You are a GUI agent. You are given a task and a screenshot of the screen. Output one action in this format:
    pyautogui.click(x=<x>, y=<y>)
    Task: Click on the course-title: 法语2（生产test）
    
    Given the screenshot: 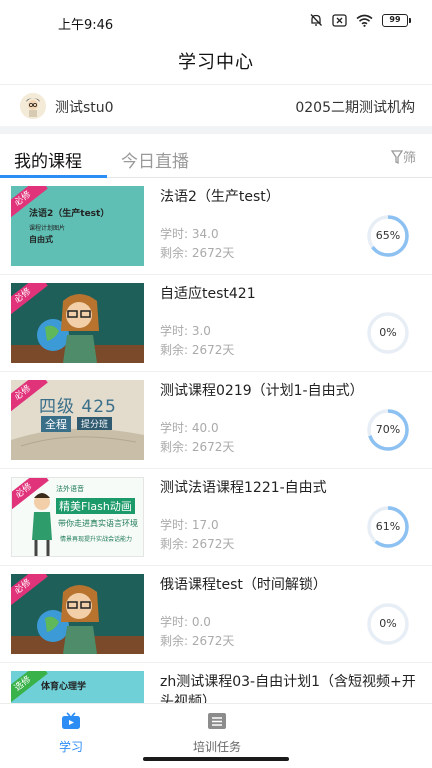 What is the action you would take?
    pyautogui.click(x=220, y=197)
    